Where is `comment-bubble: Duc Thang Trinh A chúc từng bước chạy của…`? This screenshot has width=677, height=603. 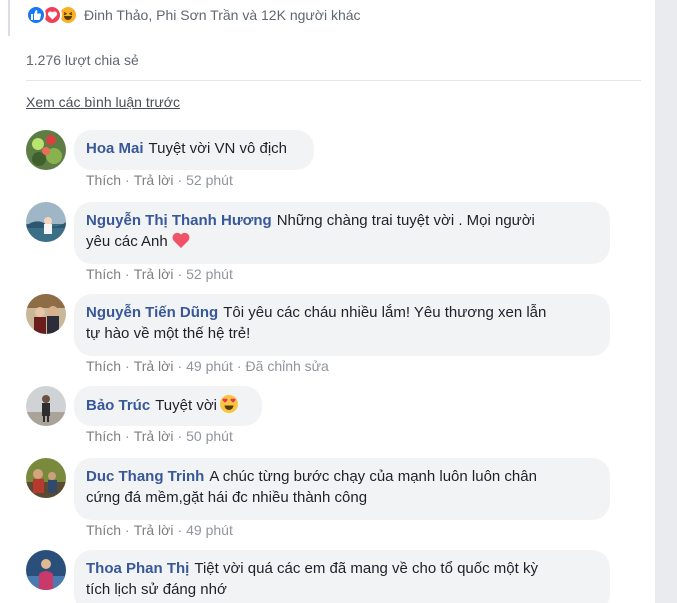 comment-bubble: Duc Thang Trinh A chúc từng bước chạy của… is located at coordinates (342, 489).